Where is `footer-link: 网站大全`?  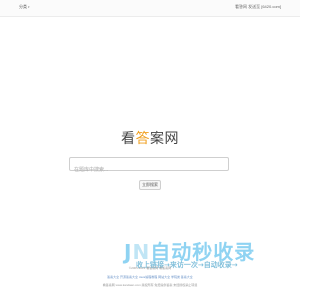 footer-link: 网站大全 is located at coordinates (164, 277).